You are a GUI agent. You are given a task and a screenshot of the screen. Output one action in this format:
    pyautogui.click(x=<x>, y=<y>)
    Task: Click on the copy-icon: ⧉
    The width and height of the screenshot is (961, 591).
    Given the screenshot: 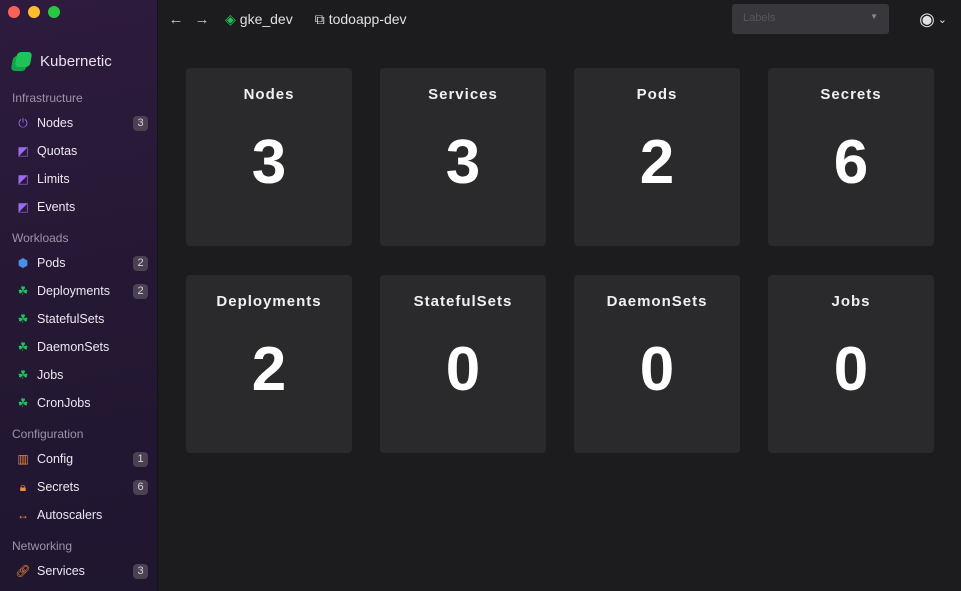 What is the action you would take?
    pyautogui.click(x=319, y=18)
    